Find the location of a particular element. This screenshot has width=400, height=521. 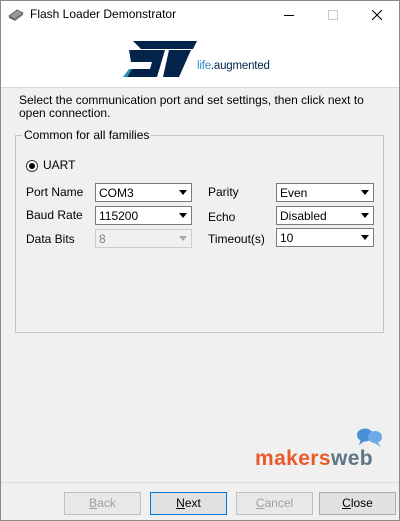

baud-rate-select: 115200 is located at coordinates (143, 215).